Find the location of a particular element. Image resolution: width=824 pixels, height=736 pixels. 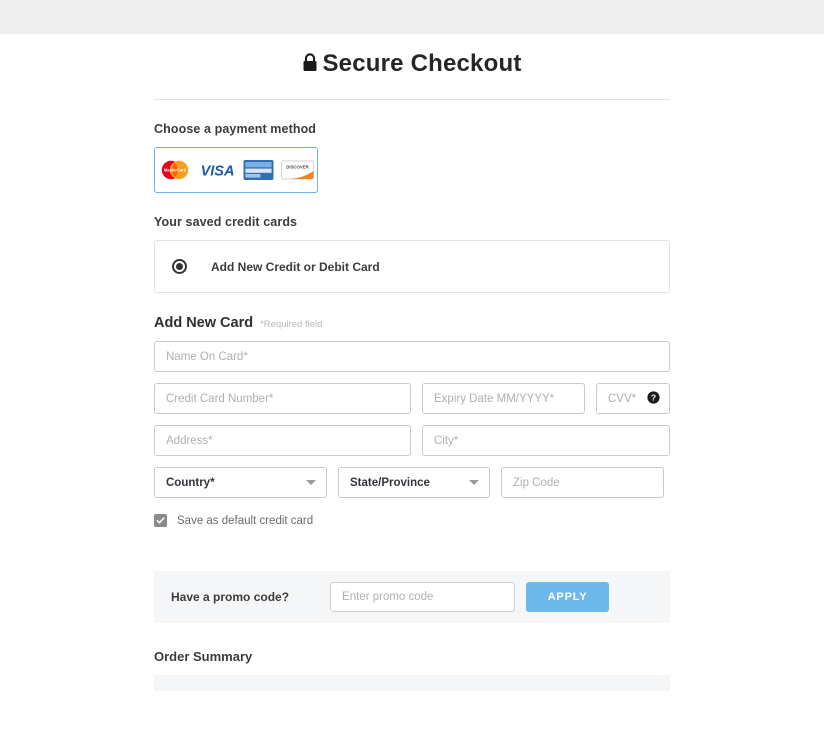

lock-icon is located at coordinates (310, 65).